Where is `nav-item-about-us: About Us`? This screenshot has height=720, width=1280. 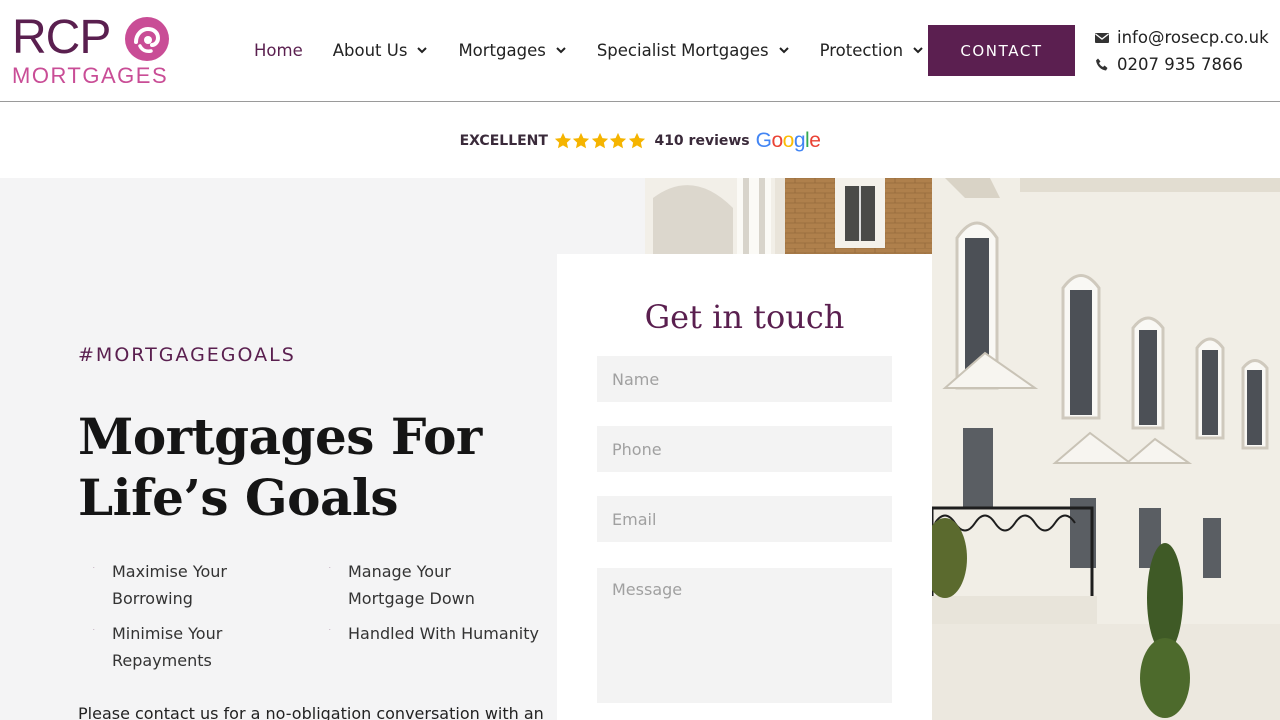
nav-item-about-us: About Us is located at coordinates (381, 50).